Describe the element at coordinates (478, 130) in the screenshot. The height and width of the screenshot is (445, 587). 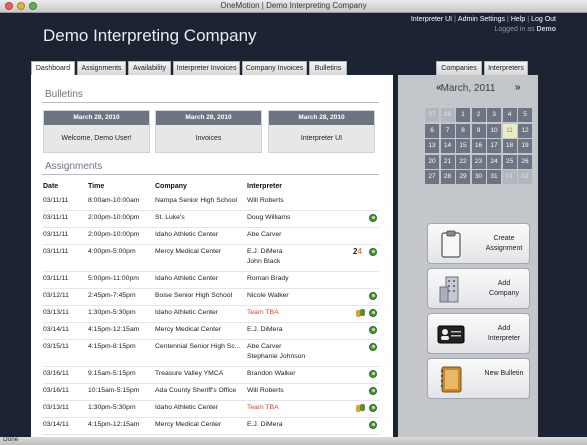
I see `calendar-day: 9` at that location.